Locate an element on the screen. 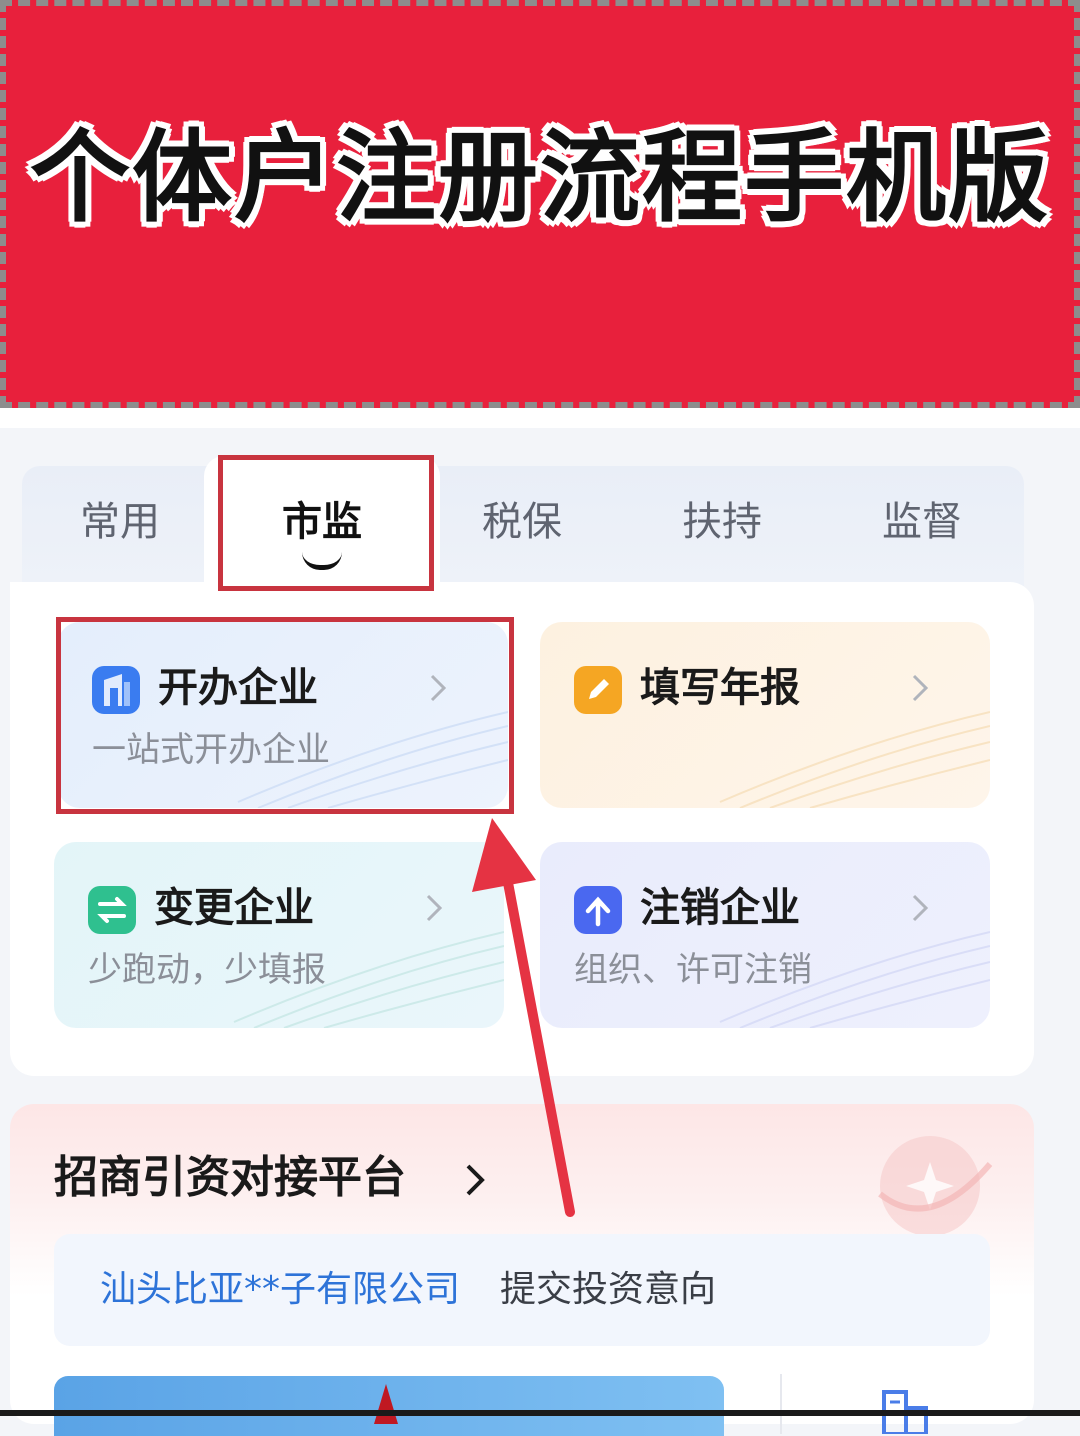 This screenshot has width=1080, height=1436. change-enterprise-subtitle: 少跑动，少填报 is located at coordinates (207, 970).